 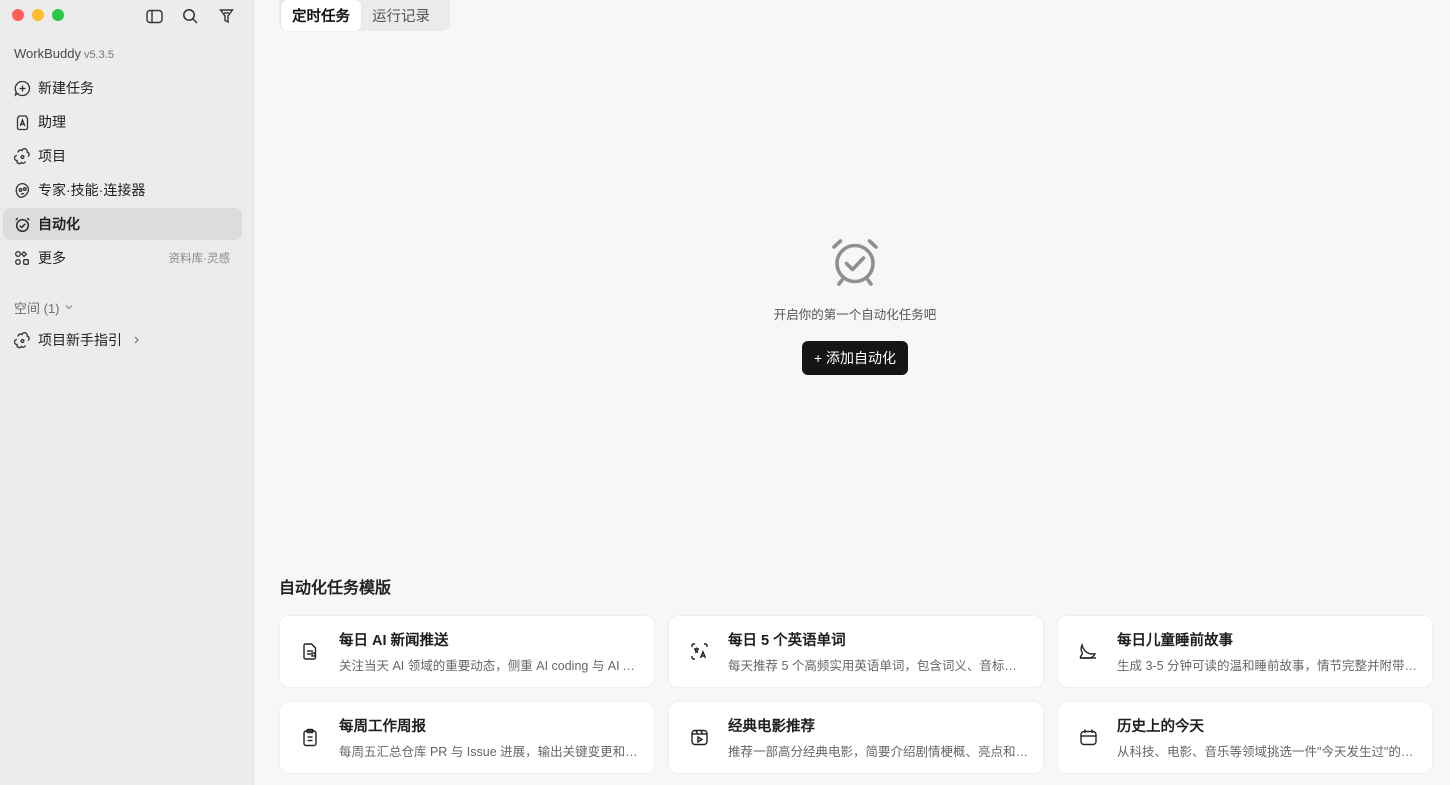 What do you see at coordinates (122, 122) in the screenshot?
I see `sidebar-item-assistant: 助理` at bounding box center [122, 122].